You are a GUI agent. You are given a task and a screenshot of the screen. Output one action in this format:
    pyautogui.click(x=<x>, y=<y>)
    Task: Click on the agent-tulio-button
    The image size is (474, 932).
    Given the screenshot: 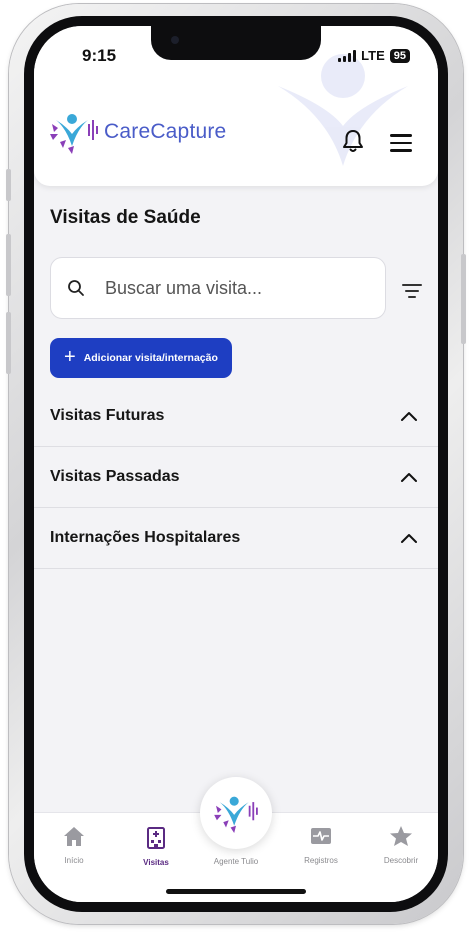 What is the action you would take?
    pyautogui.click(x=236, y=813)
    